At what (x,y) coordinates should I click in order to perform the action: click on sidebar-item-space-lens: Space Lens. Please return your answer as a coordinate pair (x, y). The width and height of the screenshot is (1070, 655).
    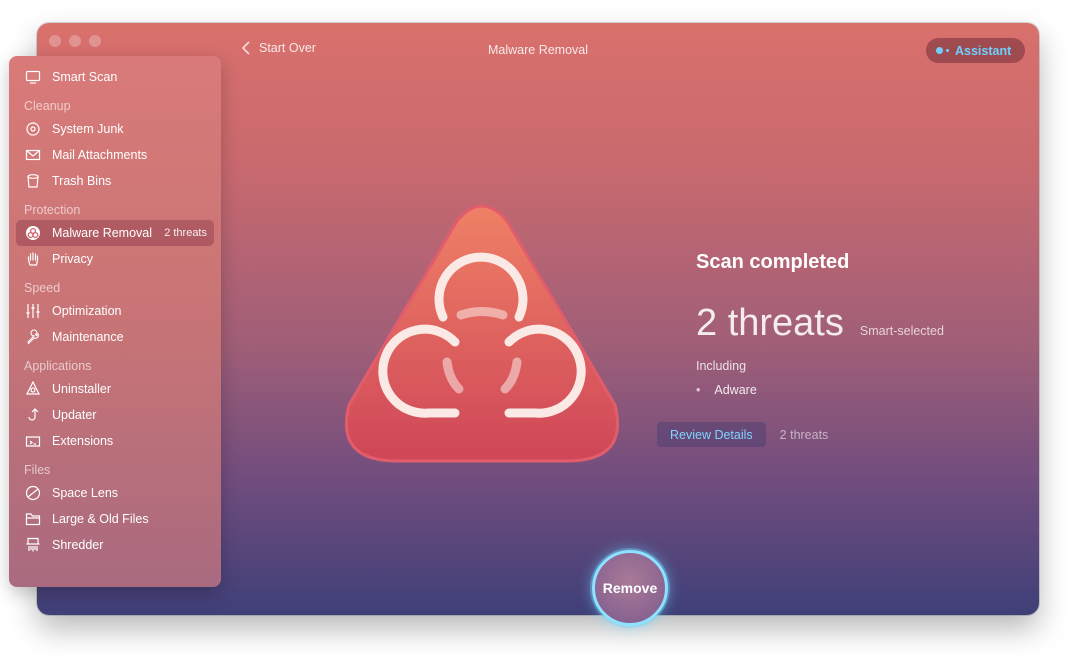
    Looking at the image, I should click on (115, 493).